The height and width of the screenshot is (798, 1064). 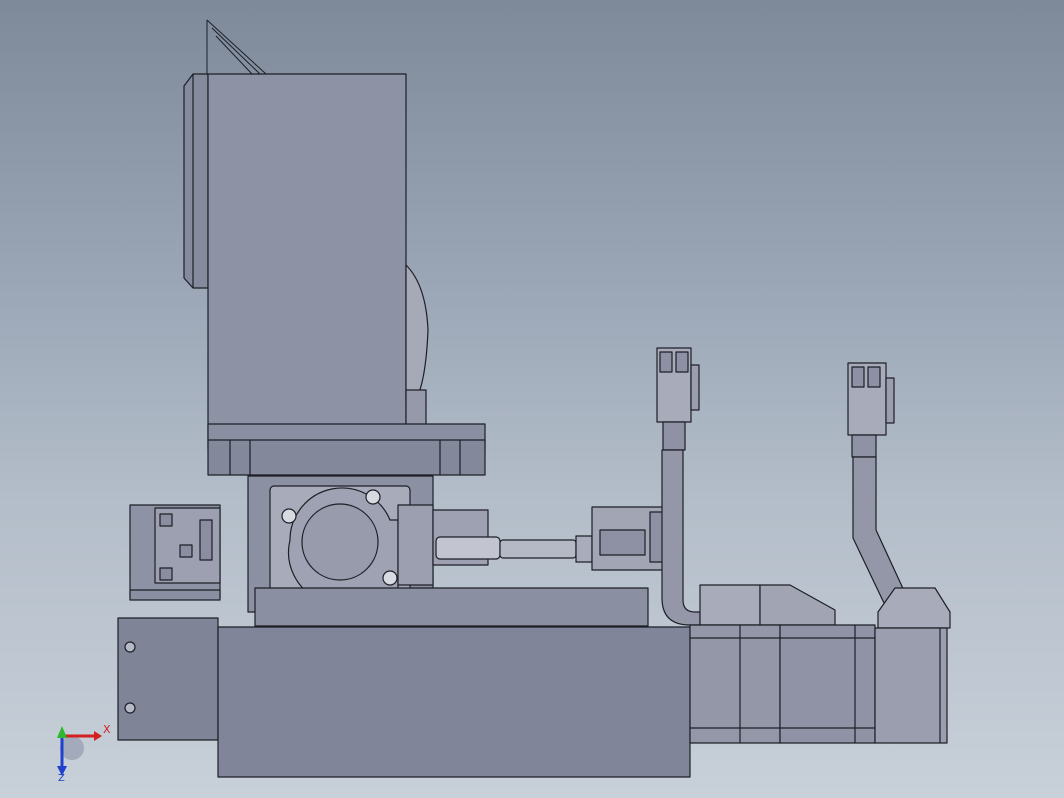 I want to click on triad-origin-shadow, so click(x=72, y=748).